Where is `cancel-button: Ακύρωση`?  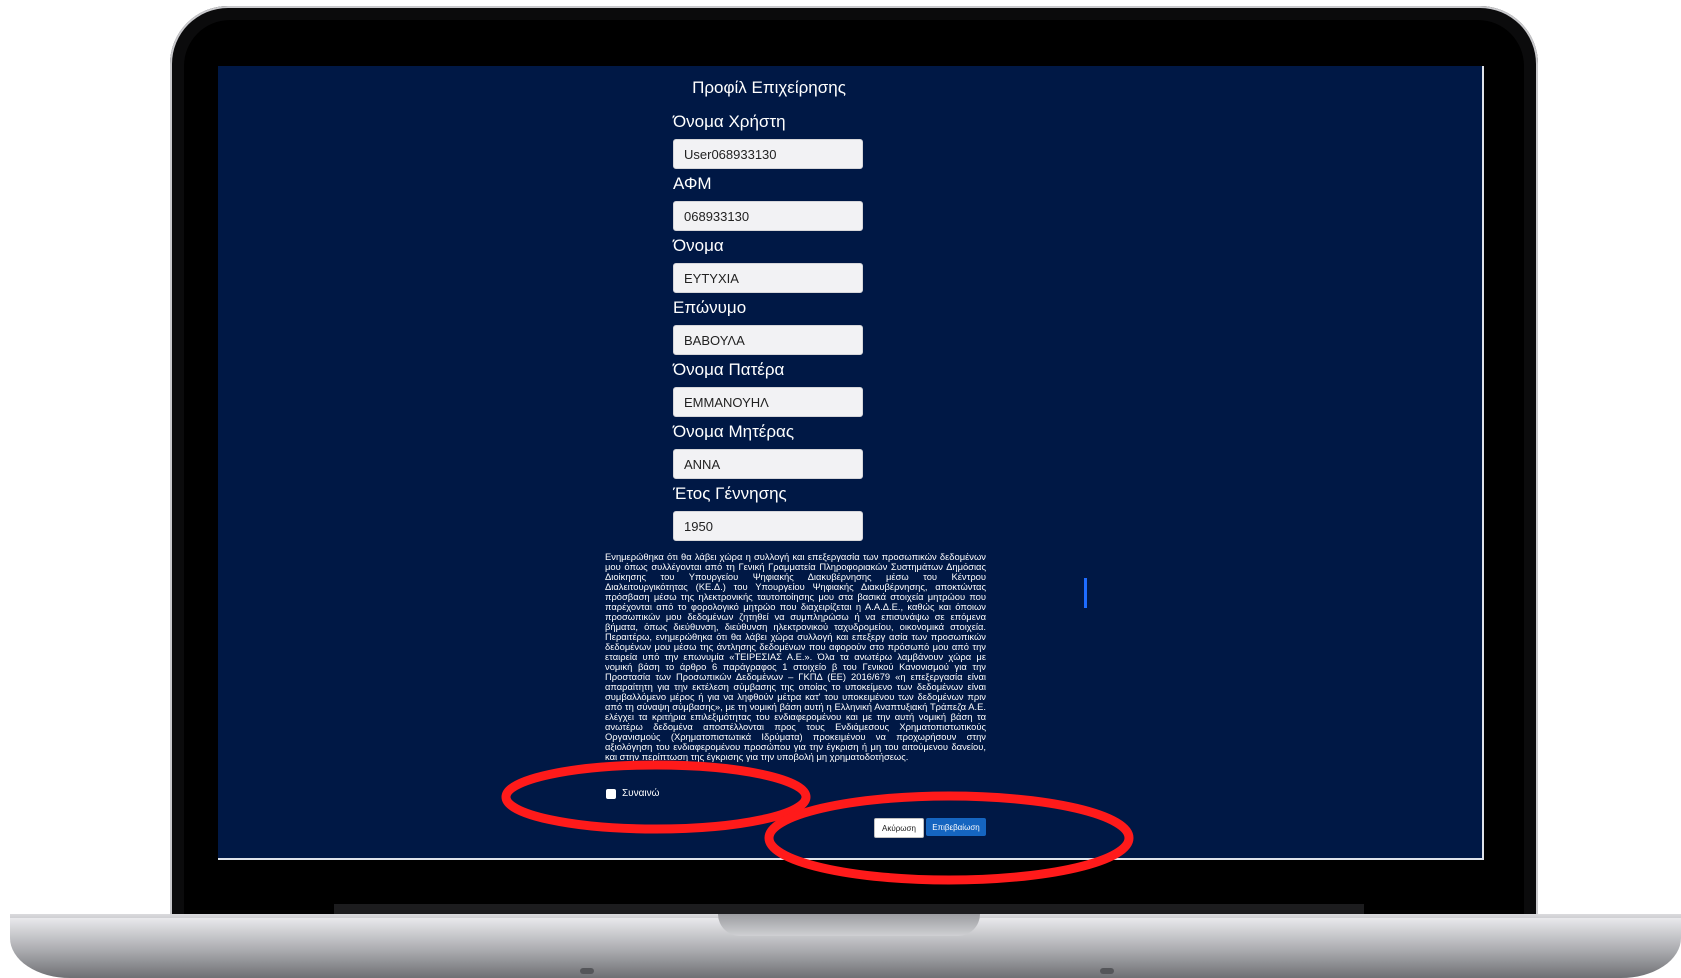
cancel-button: Ακύρωση is located at coordinates (899, 828).